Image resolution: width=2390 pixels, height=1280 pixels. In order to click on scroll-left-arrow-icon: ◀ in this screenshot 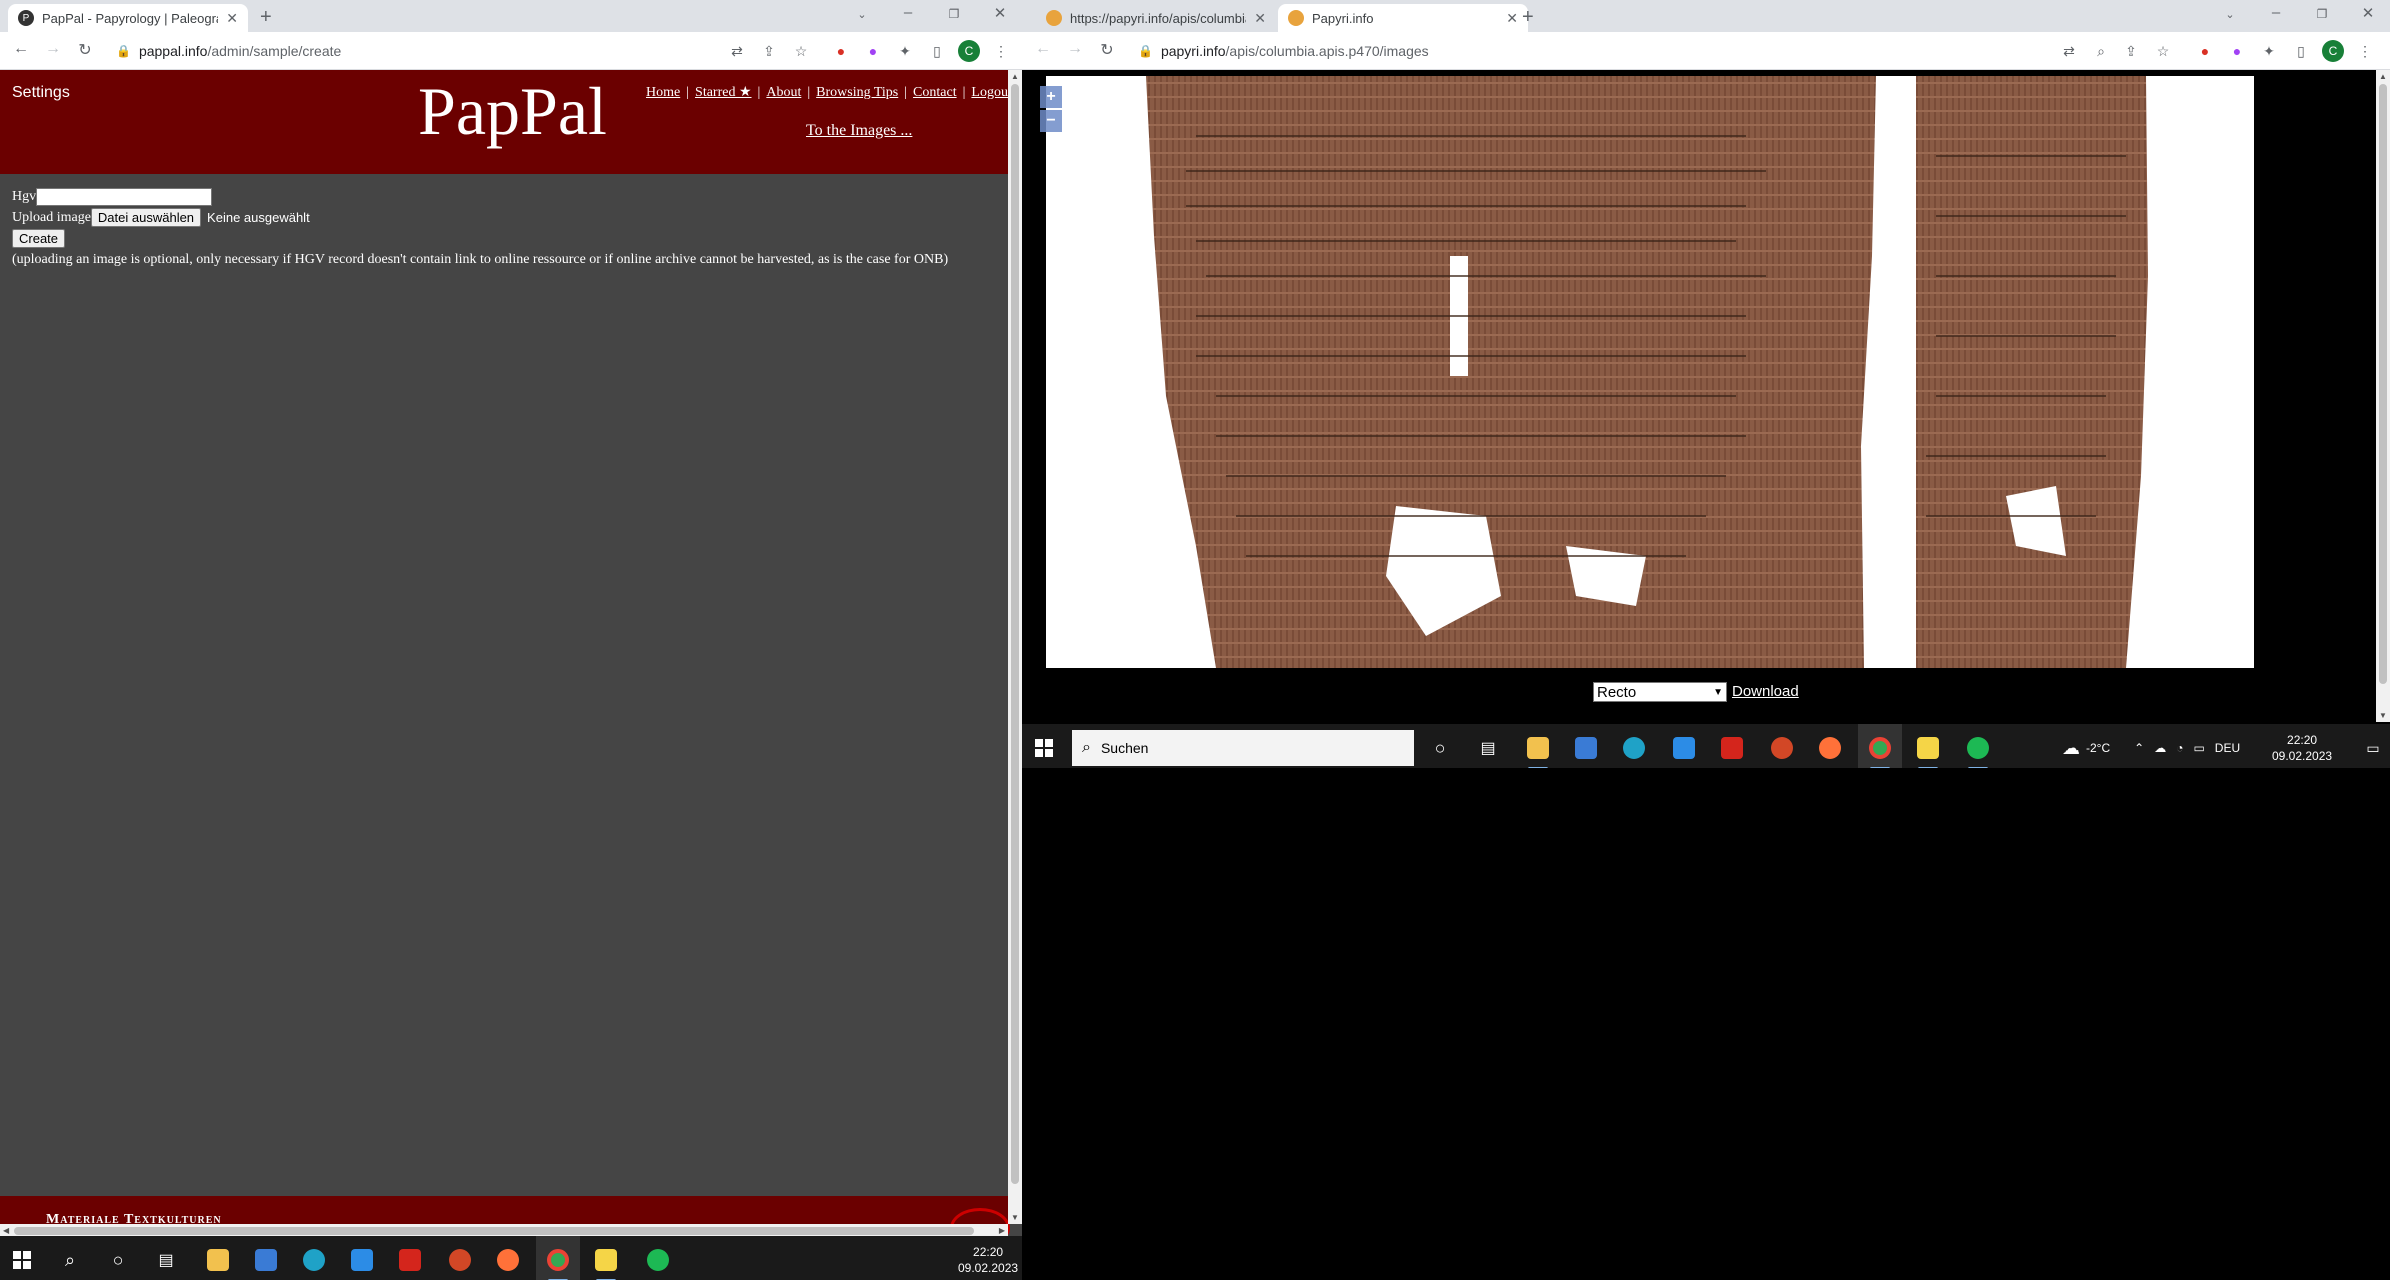, I will do `click(6, 1230)`.